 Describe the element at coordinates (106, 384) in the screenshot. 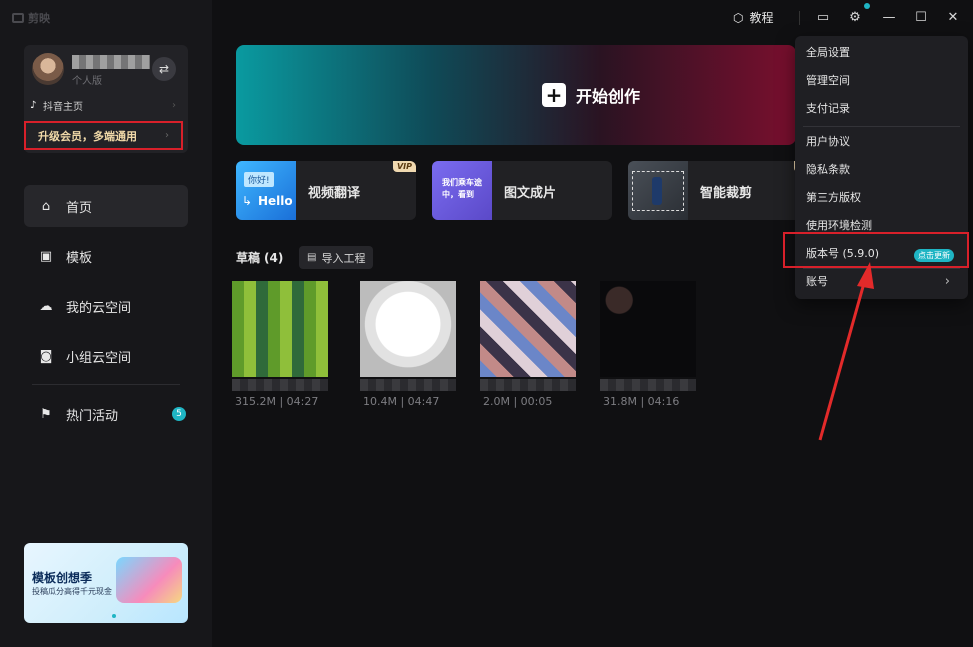

I see `nav-divider` at that location.